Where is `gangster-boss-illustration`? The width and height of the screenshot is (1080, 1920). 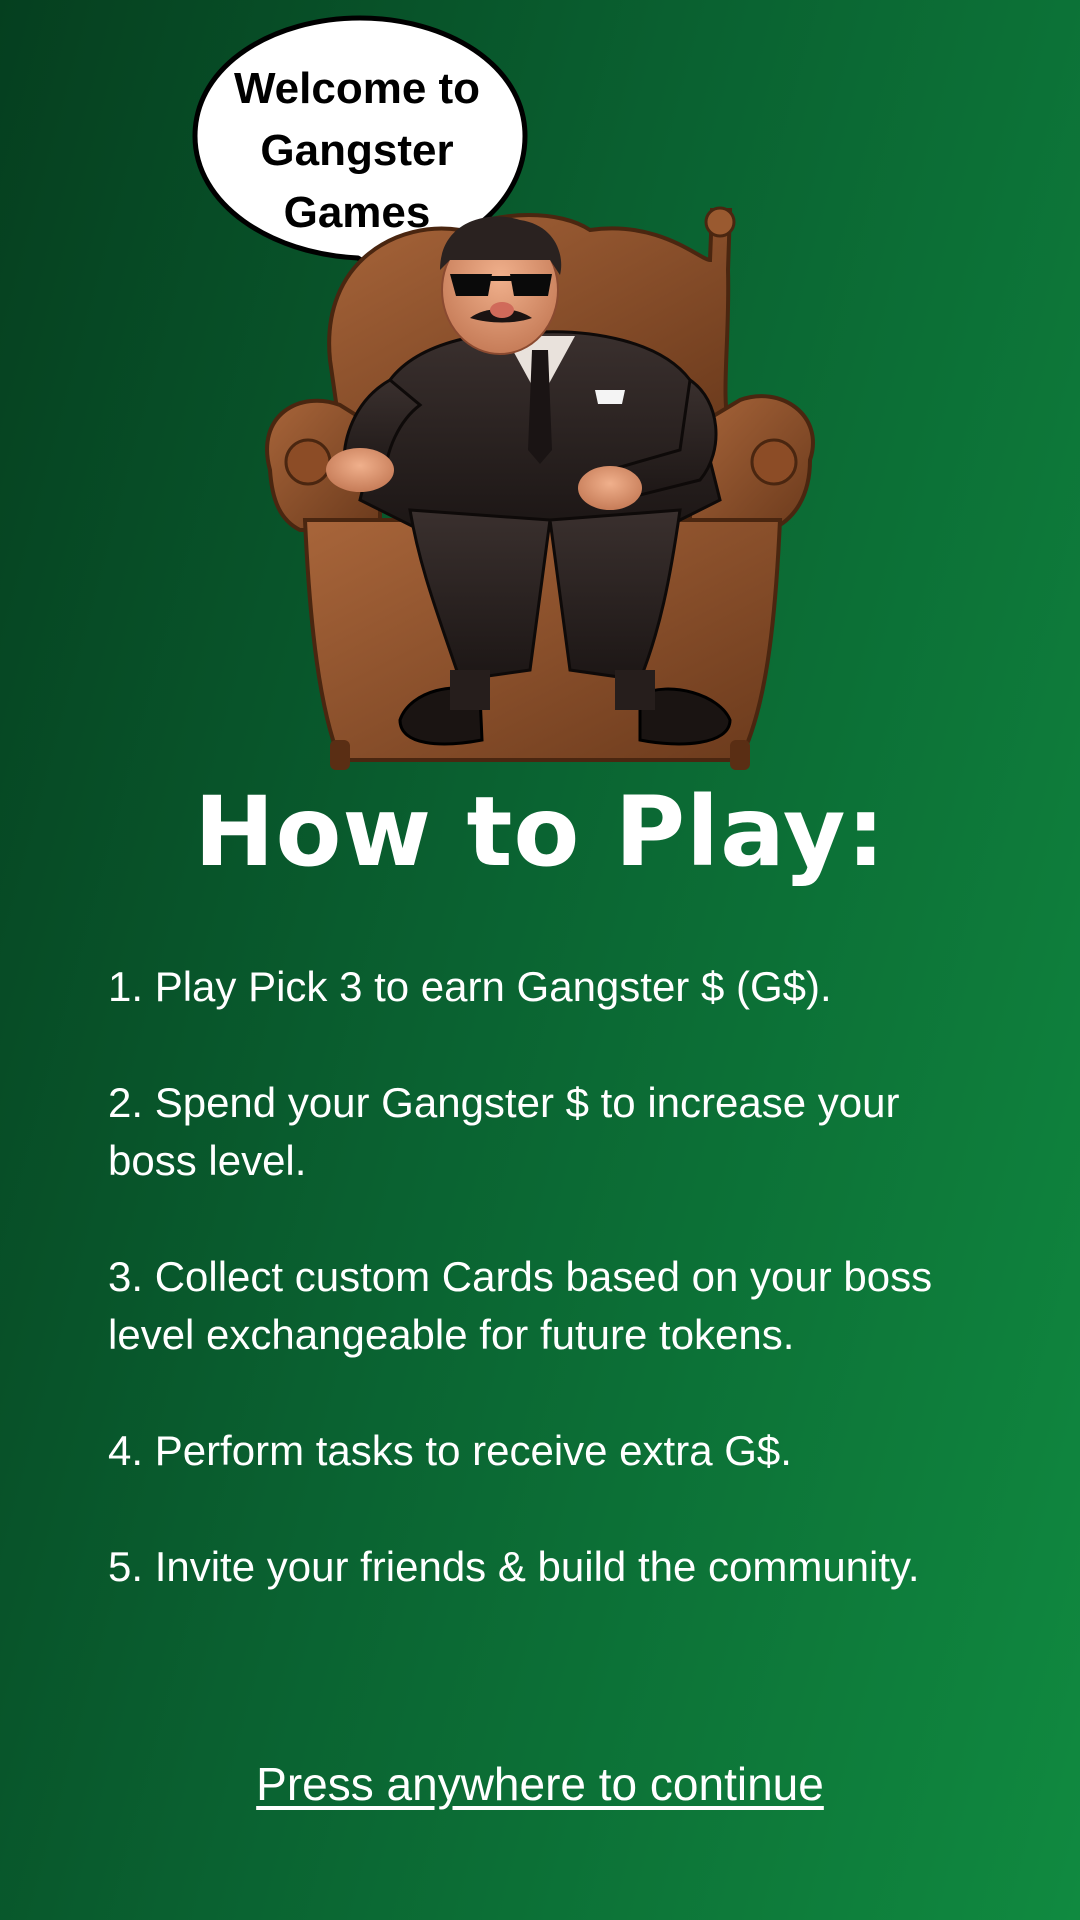 gangster-boss-illustration is located at coordinates (540, 488).